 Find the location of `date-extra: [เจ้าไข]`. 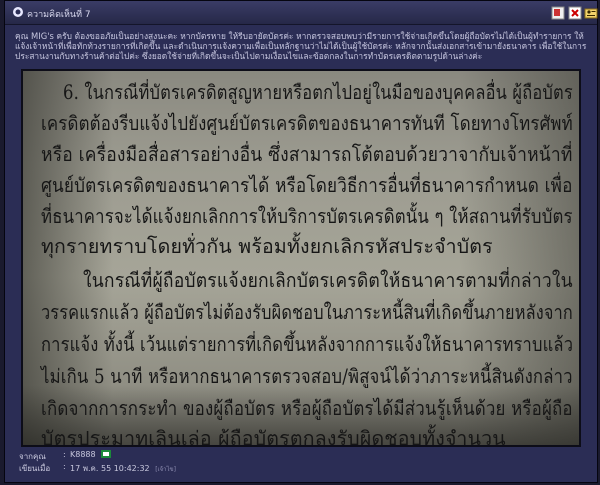

date-extra: [เจ้าไข] is located at coordinates (165, 469).